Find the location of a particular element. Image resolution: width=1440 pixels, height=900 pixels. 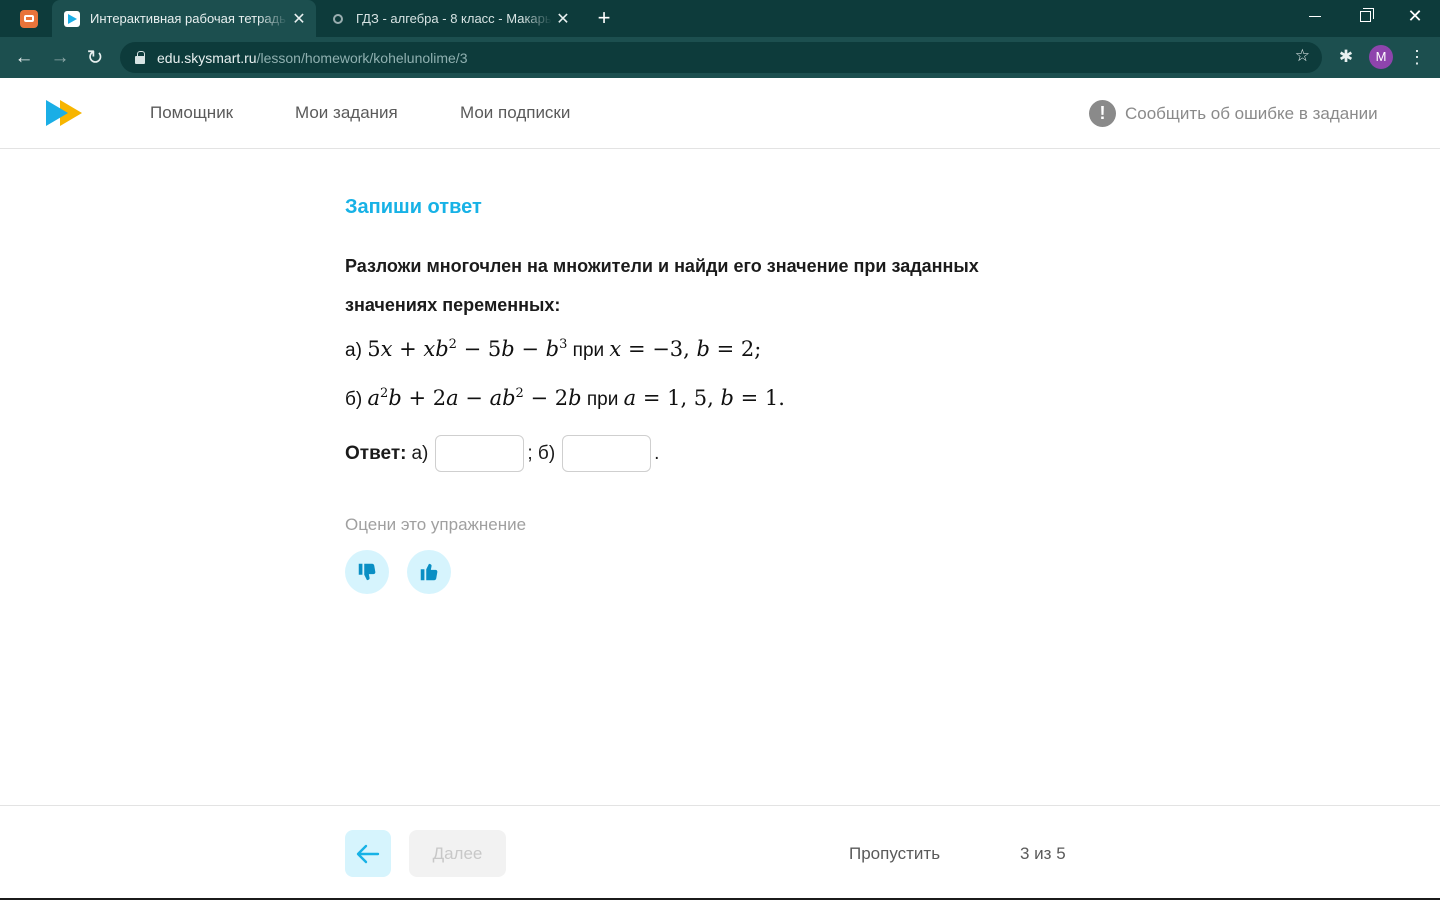

answer-row: Ответ: а) ; б) . is located at coordinates (502, 453).